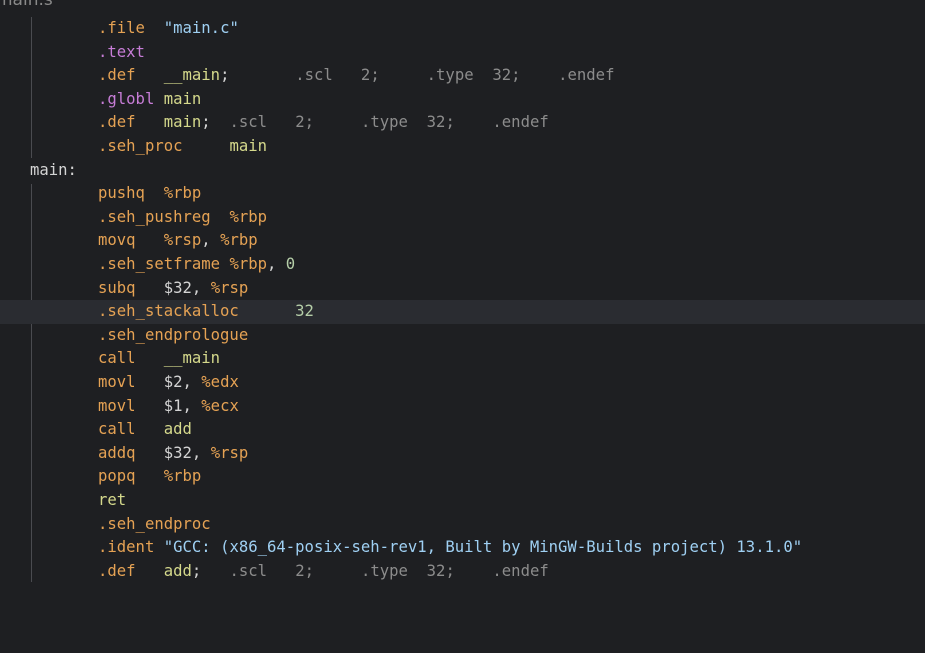 The height and width of the screenshot is (653, 925). Describe the element at coordinates (159, 264) in the screenshot. I see `code-token: .seh_setframe` at that location.